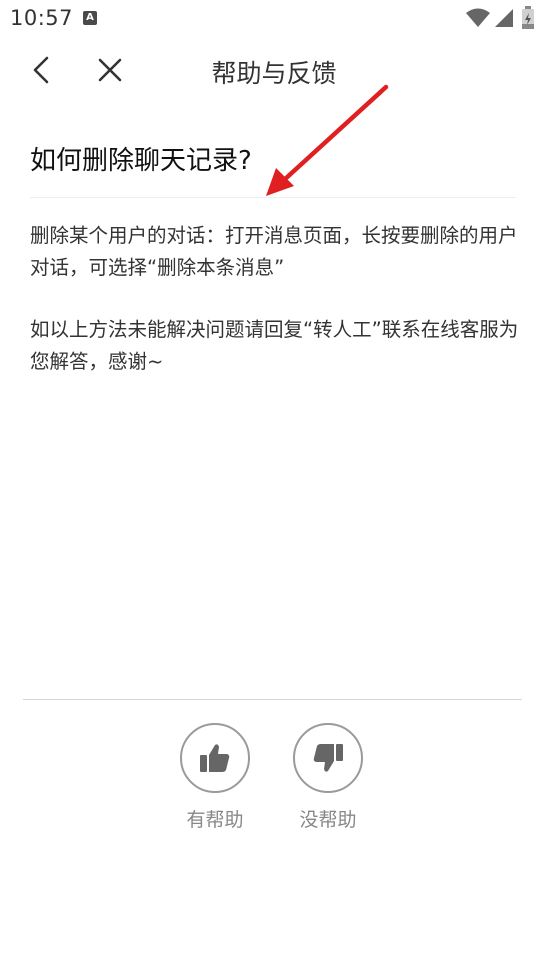 Image resolution: width=545 pixels, height=968 pixels. I want to click on unhelpful-button: 没帮助, so click(328, 777).